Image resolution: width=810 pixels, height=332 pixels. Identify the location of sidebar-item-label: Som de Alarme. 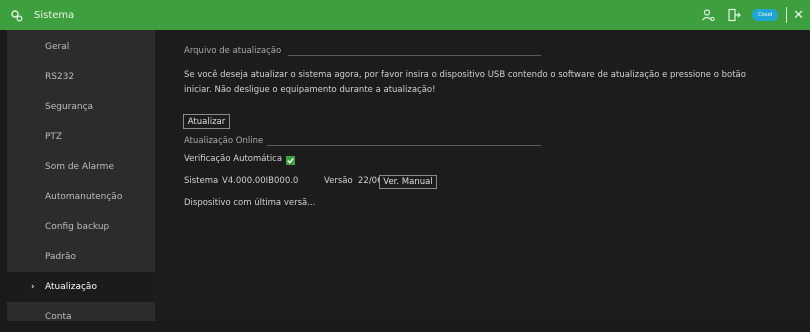
(79, 167).